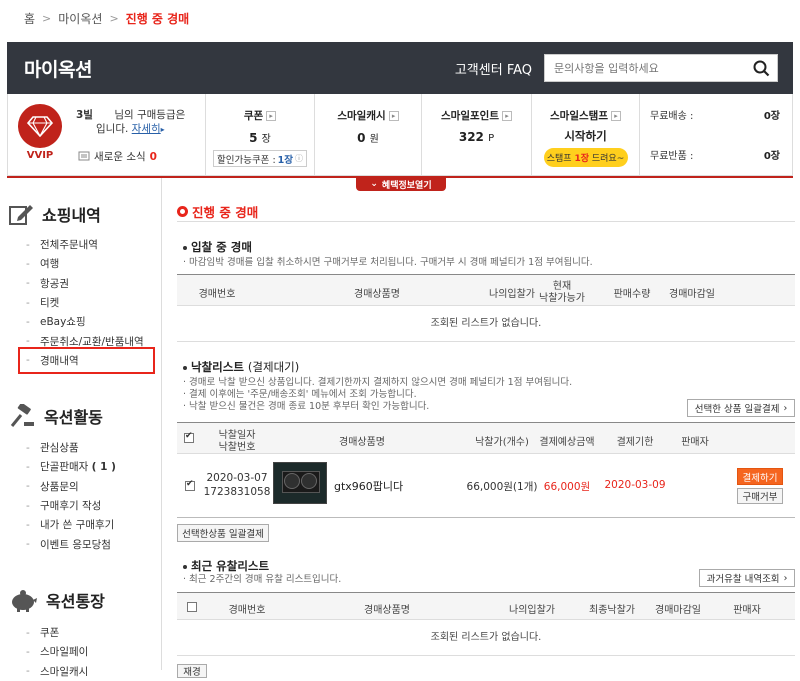  What do you see at coordinates (57, 671) in the screenshot?
I see `sidebar-item: - 스마일캐시` at bounding box center [57, 671].